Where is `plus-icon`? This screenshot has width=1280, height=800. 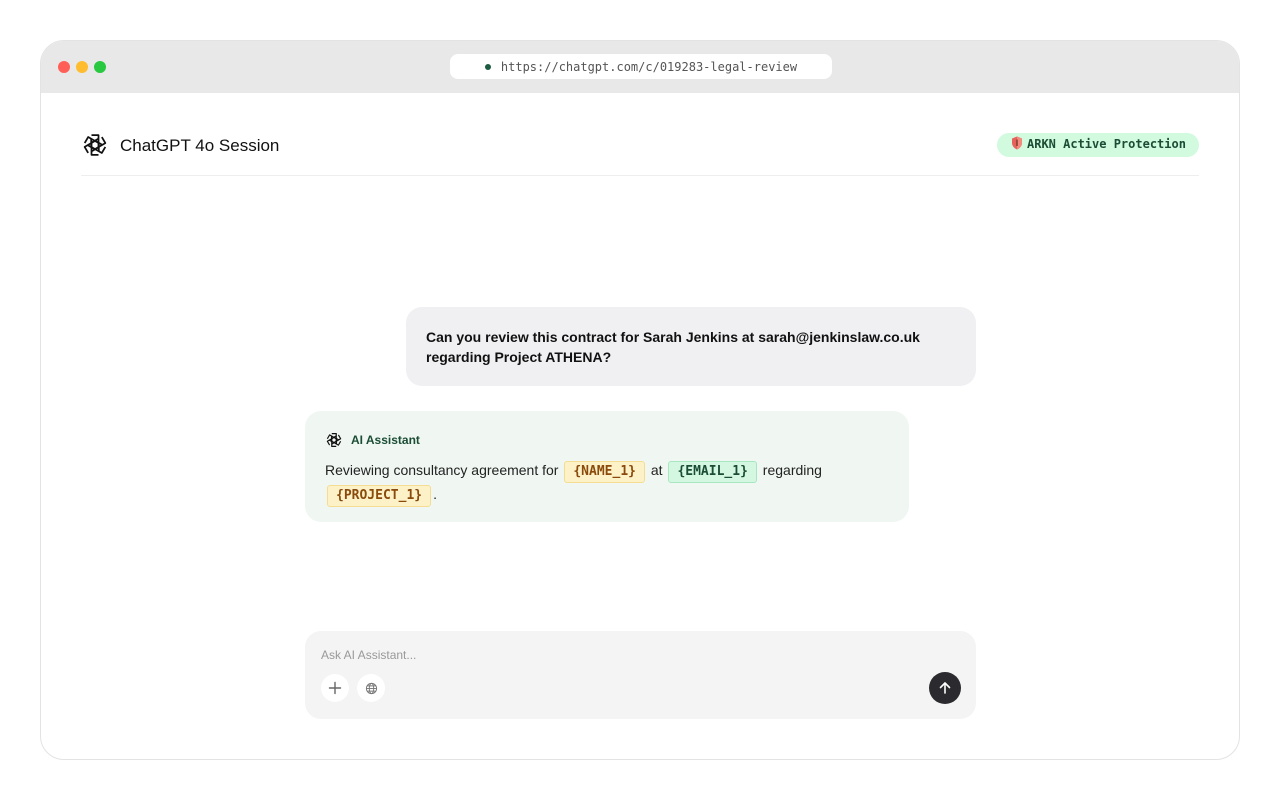 plus-icon is located at coordinates (335, 688).